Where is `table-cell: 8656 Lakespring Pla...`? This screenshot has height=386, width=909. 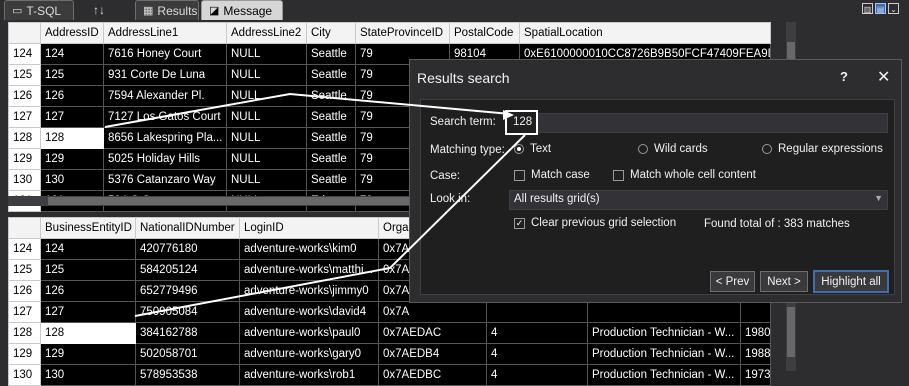
table-cell: 8656 Lakespring Pla... is located at coordinates (165, 138).